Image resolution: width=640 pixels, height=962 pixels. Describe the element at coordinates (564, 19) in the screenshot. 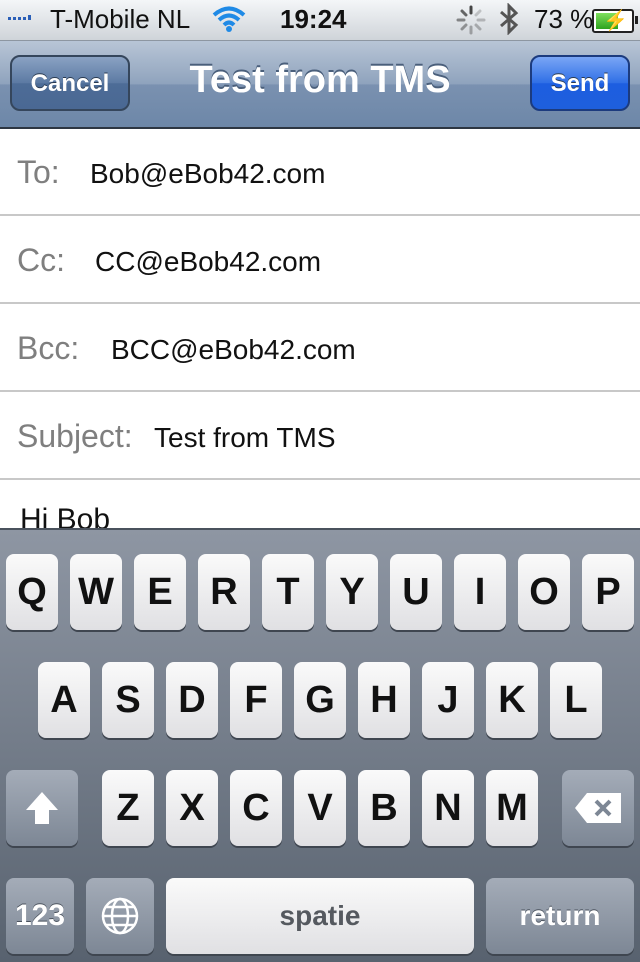

I see `battery-percent: 73 %` at that location.